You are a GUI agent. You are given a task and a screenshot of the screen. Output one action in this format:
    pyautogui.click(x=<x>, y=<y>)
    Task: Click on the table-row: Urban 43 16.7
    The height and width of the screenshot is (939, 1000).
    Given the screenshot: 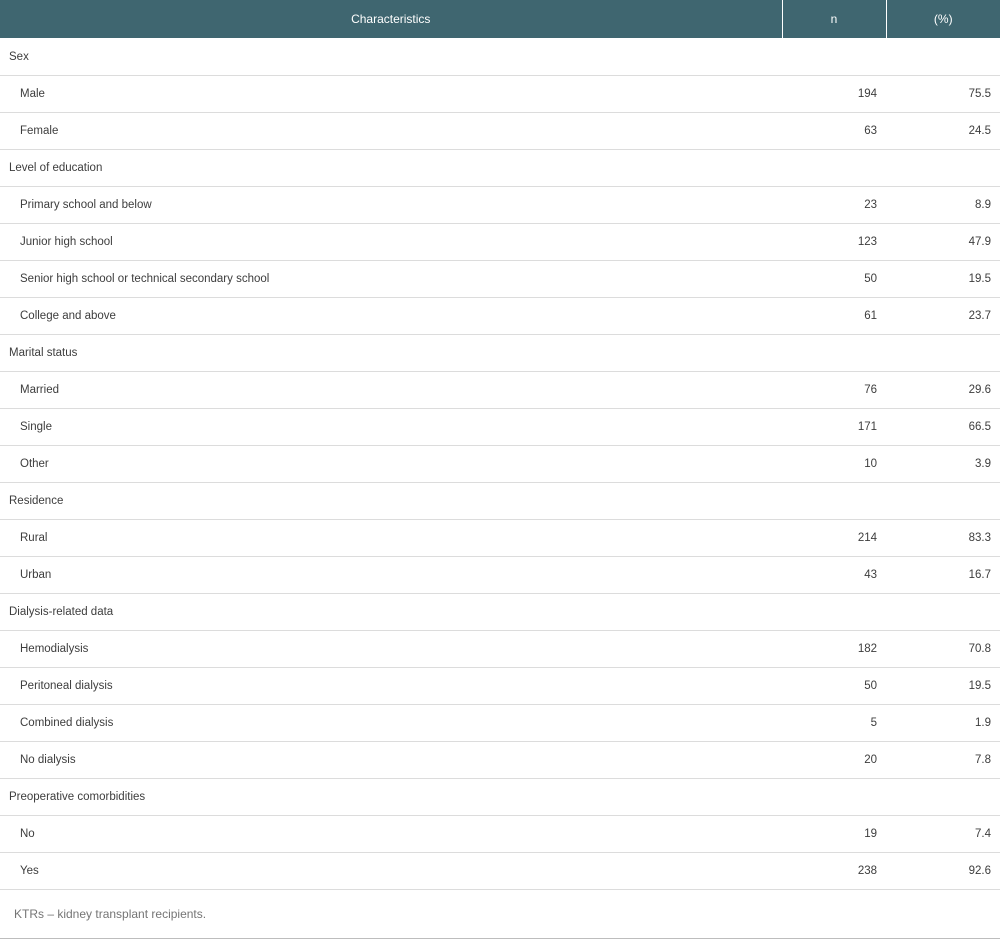 What is the action you would take?
    pyautogui.click(x=500, y=575)
    